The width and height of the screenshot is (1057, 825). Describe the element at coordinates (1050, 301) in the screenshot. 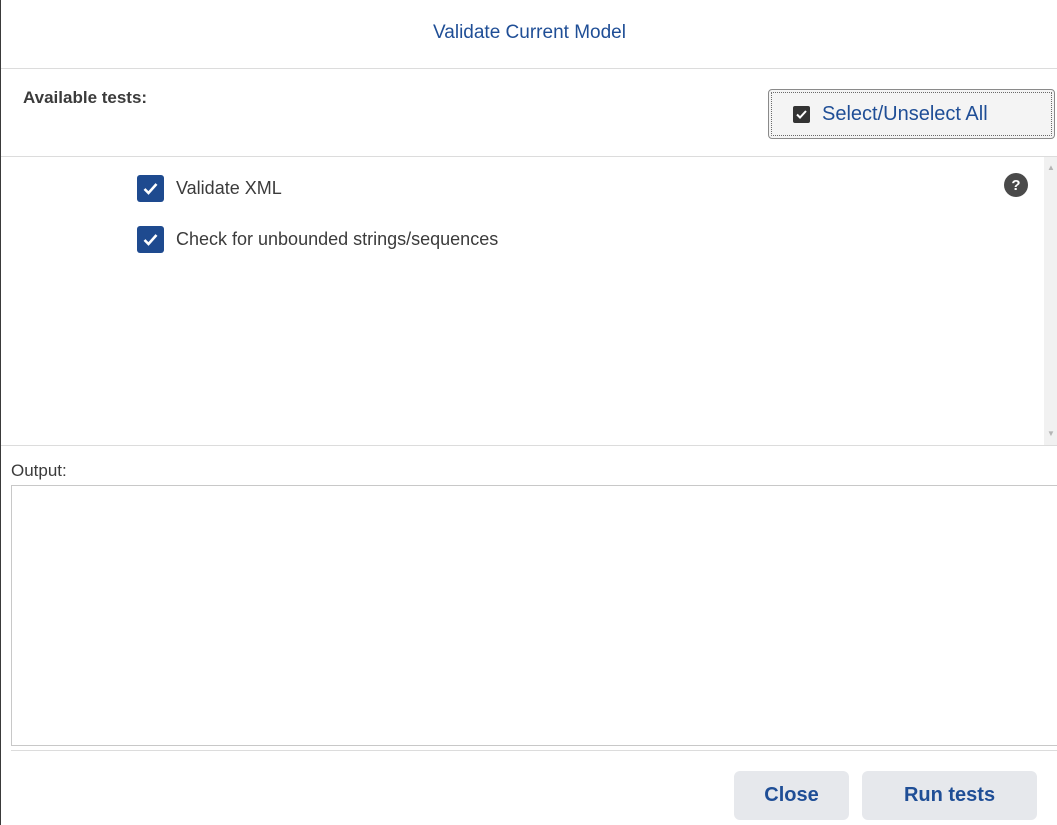

I see `tests-scrollbar: ▲ ▼` at that location.